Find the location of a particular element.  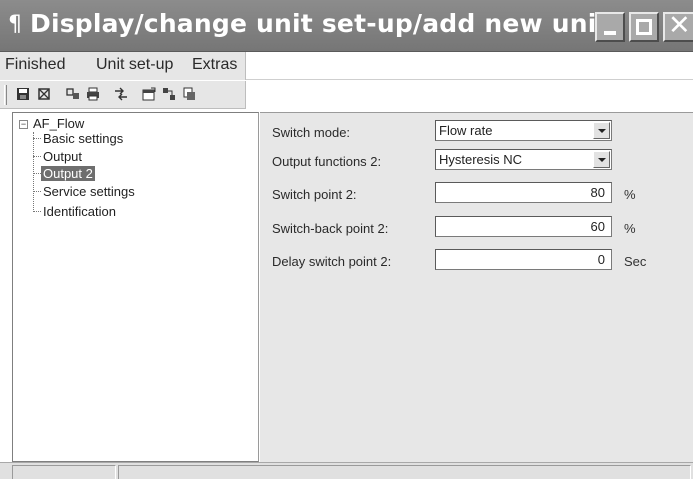

toolbar-grip is located at coordinates (5, 95).